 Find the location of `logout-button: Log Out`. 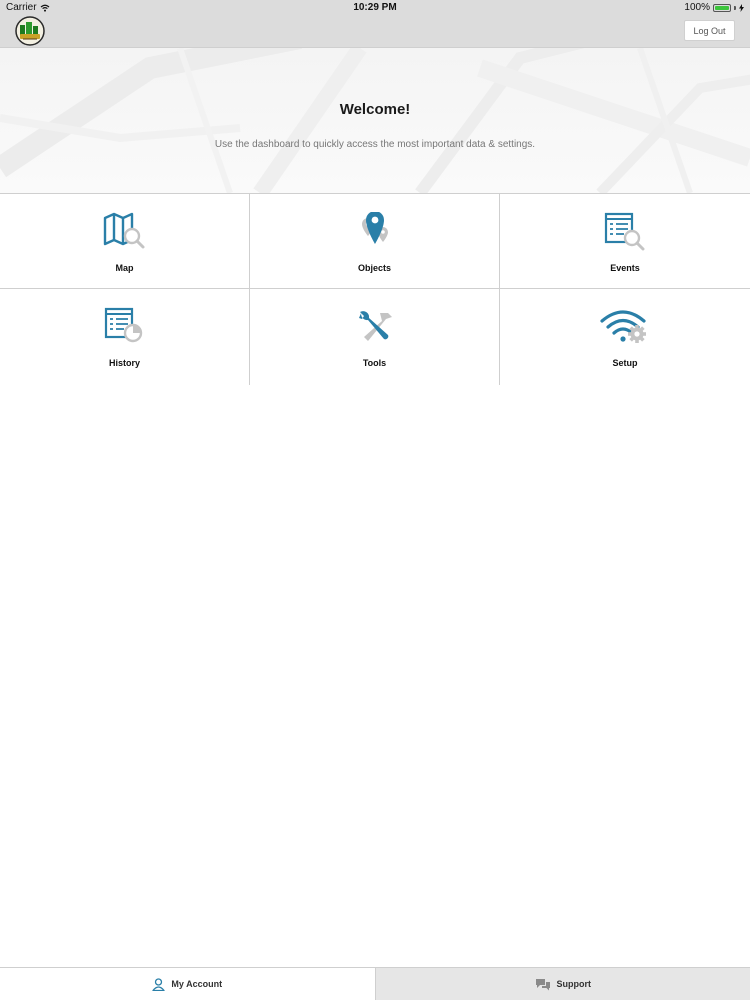

logout-button: Log Out is located at coordinates (709, 30).